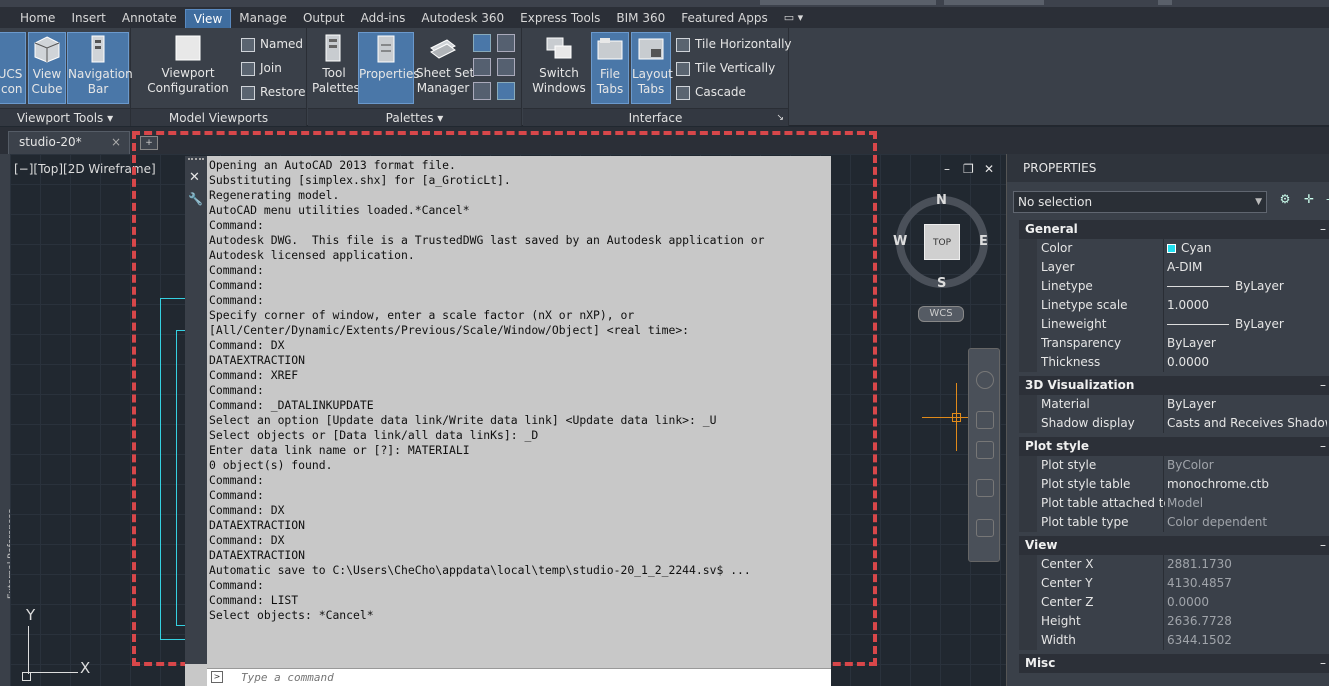 This screenshot has width=1329, height=686. Describe the element at coordinates (941, 200) in the screenshot. I see `compass-north: N` at that location.